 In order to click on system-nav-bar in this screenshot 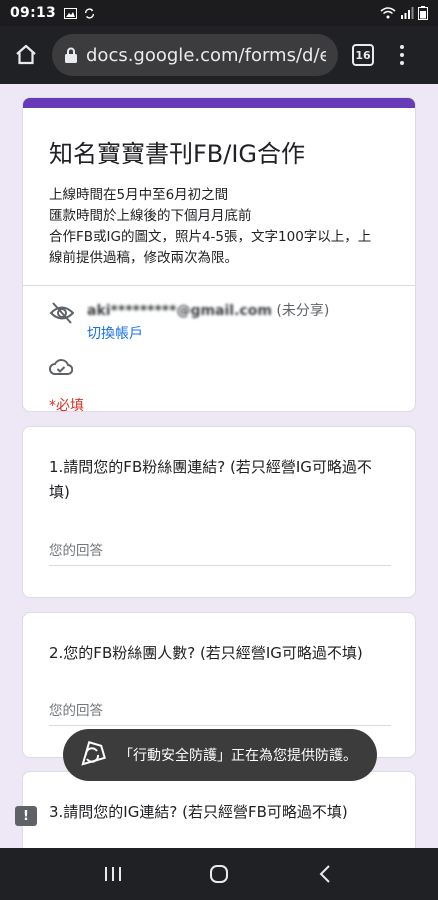, I will do `click(219, 874)`.